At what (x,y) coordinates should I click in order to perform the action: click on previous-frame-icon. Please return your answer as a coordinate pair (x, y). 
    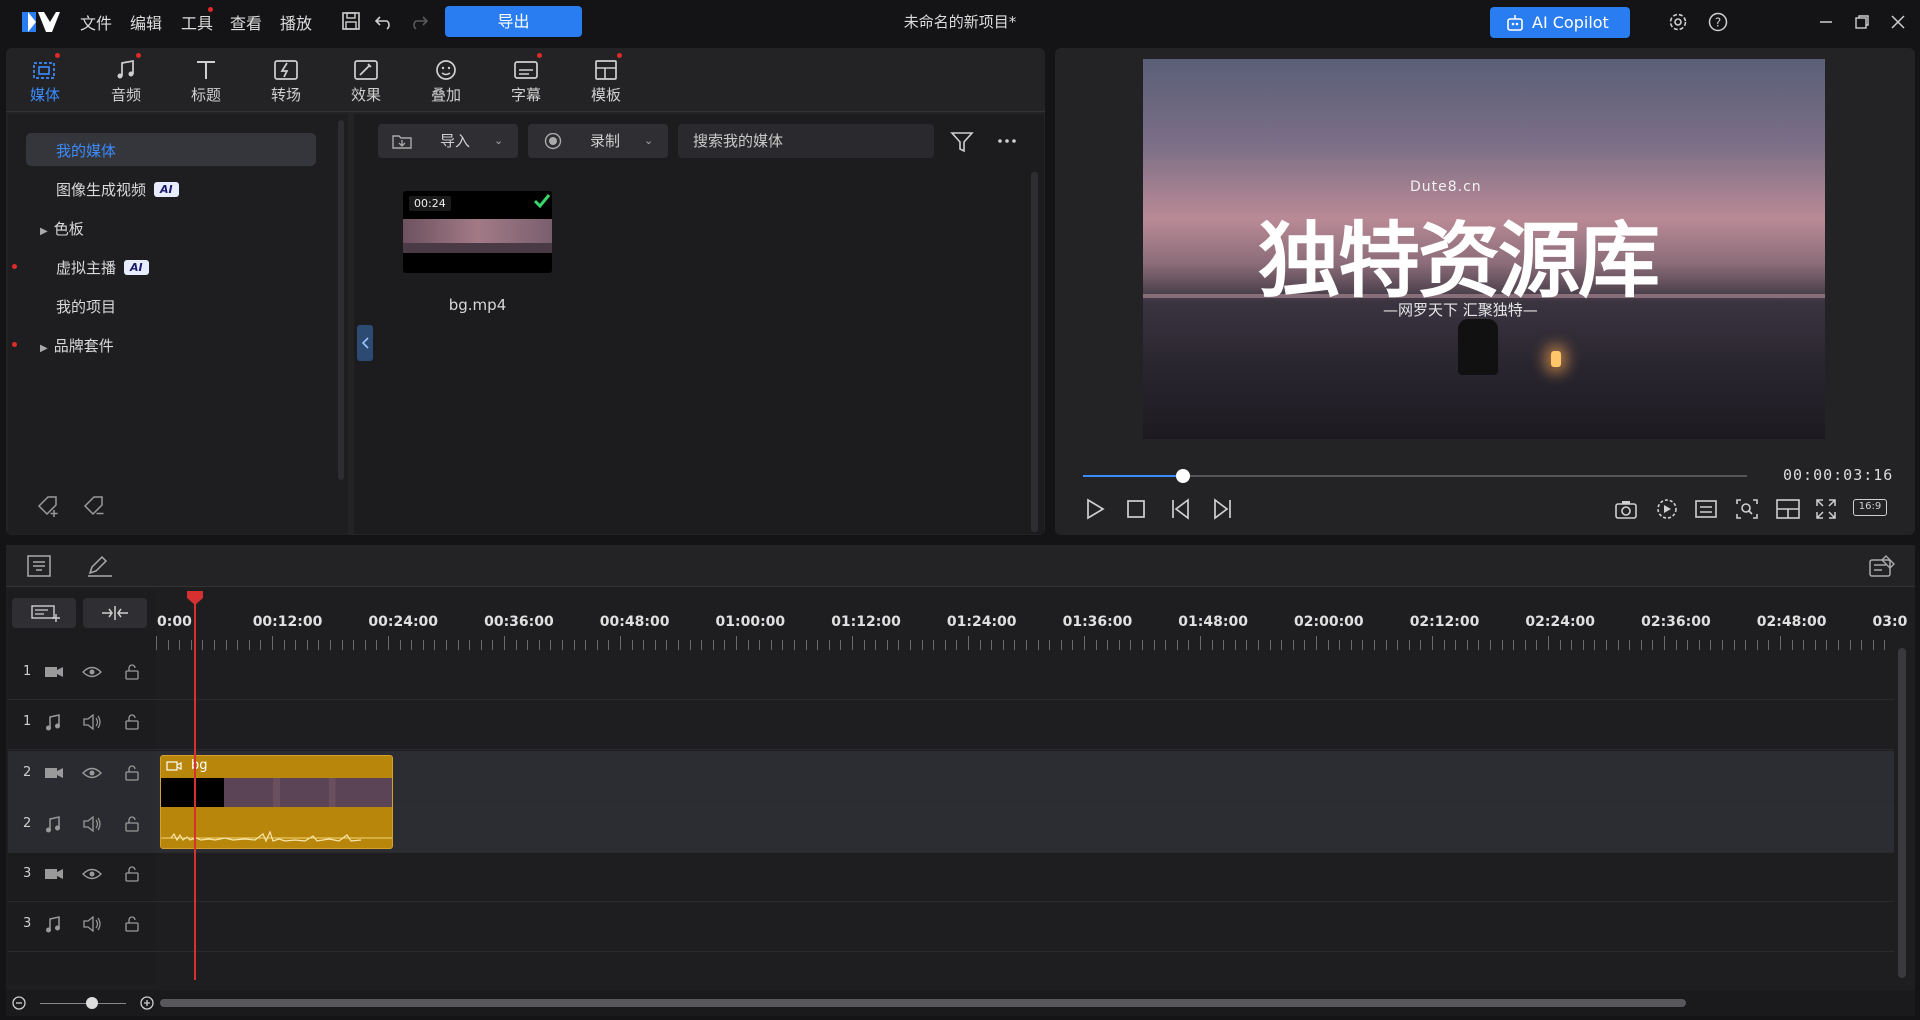
    Looking at the image, I should click on (1182, 509).